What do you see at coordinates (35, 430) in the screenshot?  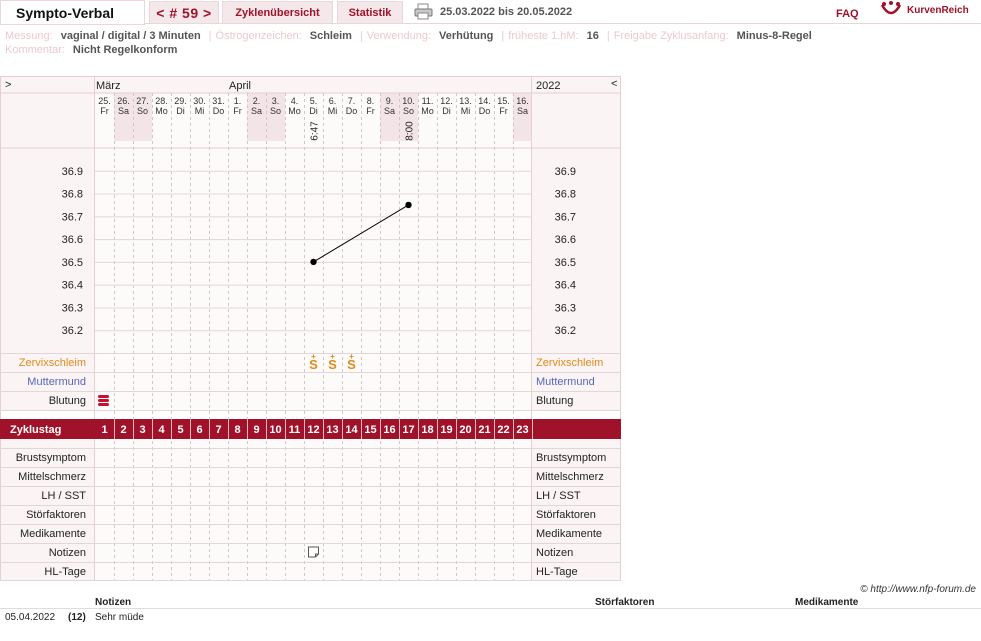 I see `zyklustag-label: Zyklustag` at bounding box center [35, 430].